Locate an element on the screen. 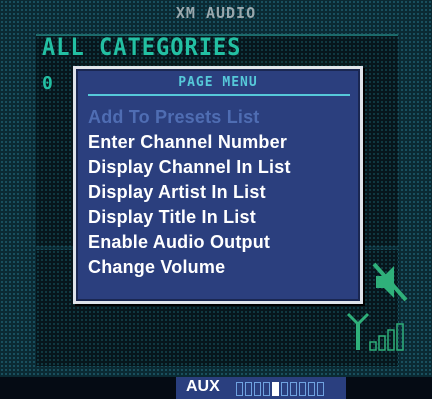  page-title: XM AUDIO is located at coordinates (216, 13).